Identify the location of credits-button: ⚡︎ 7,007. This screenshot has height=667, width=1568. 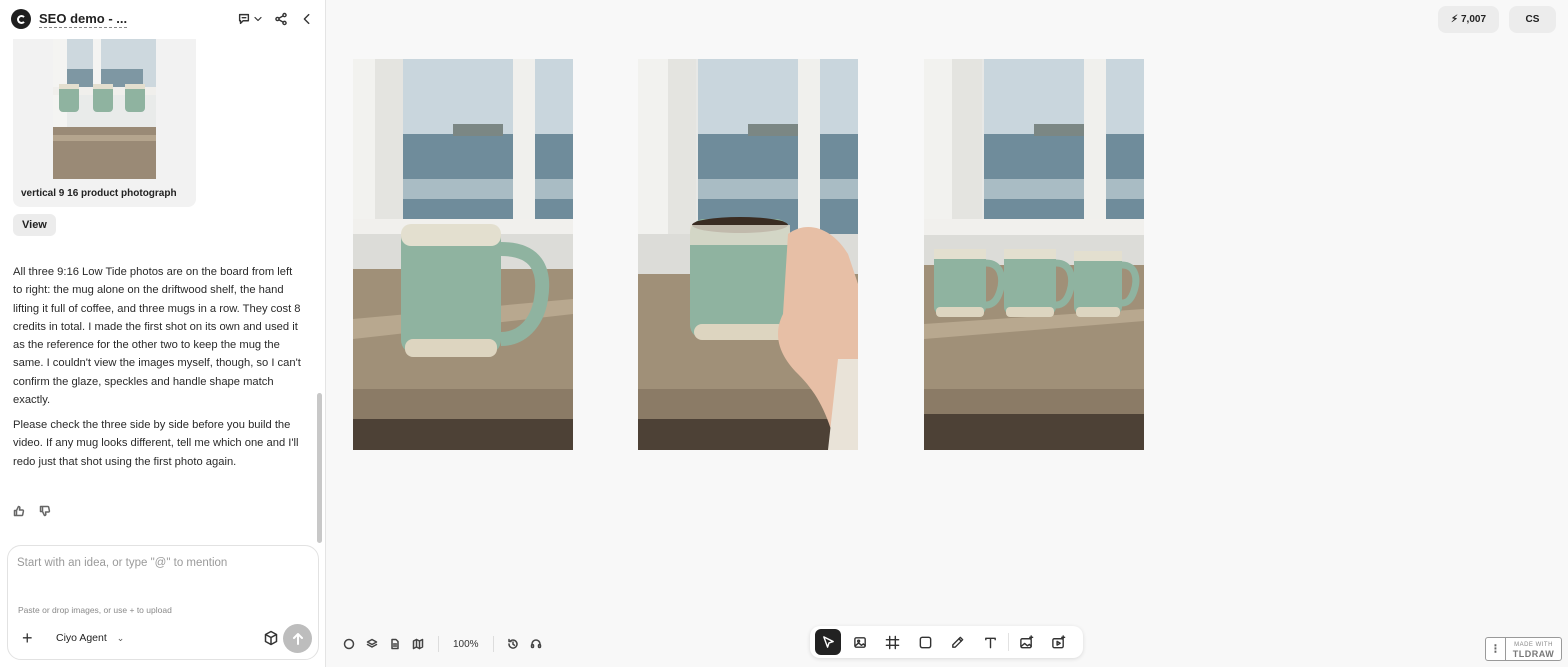
(1468, 19).